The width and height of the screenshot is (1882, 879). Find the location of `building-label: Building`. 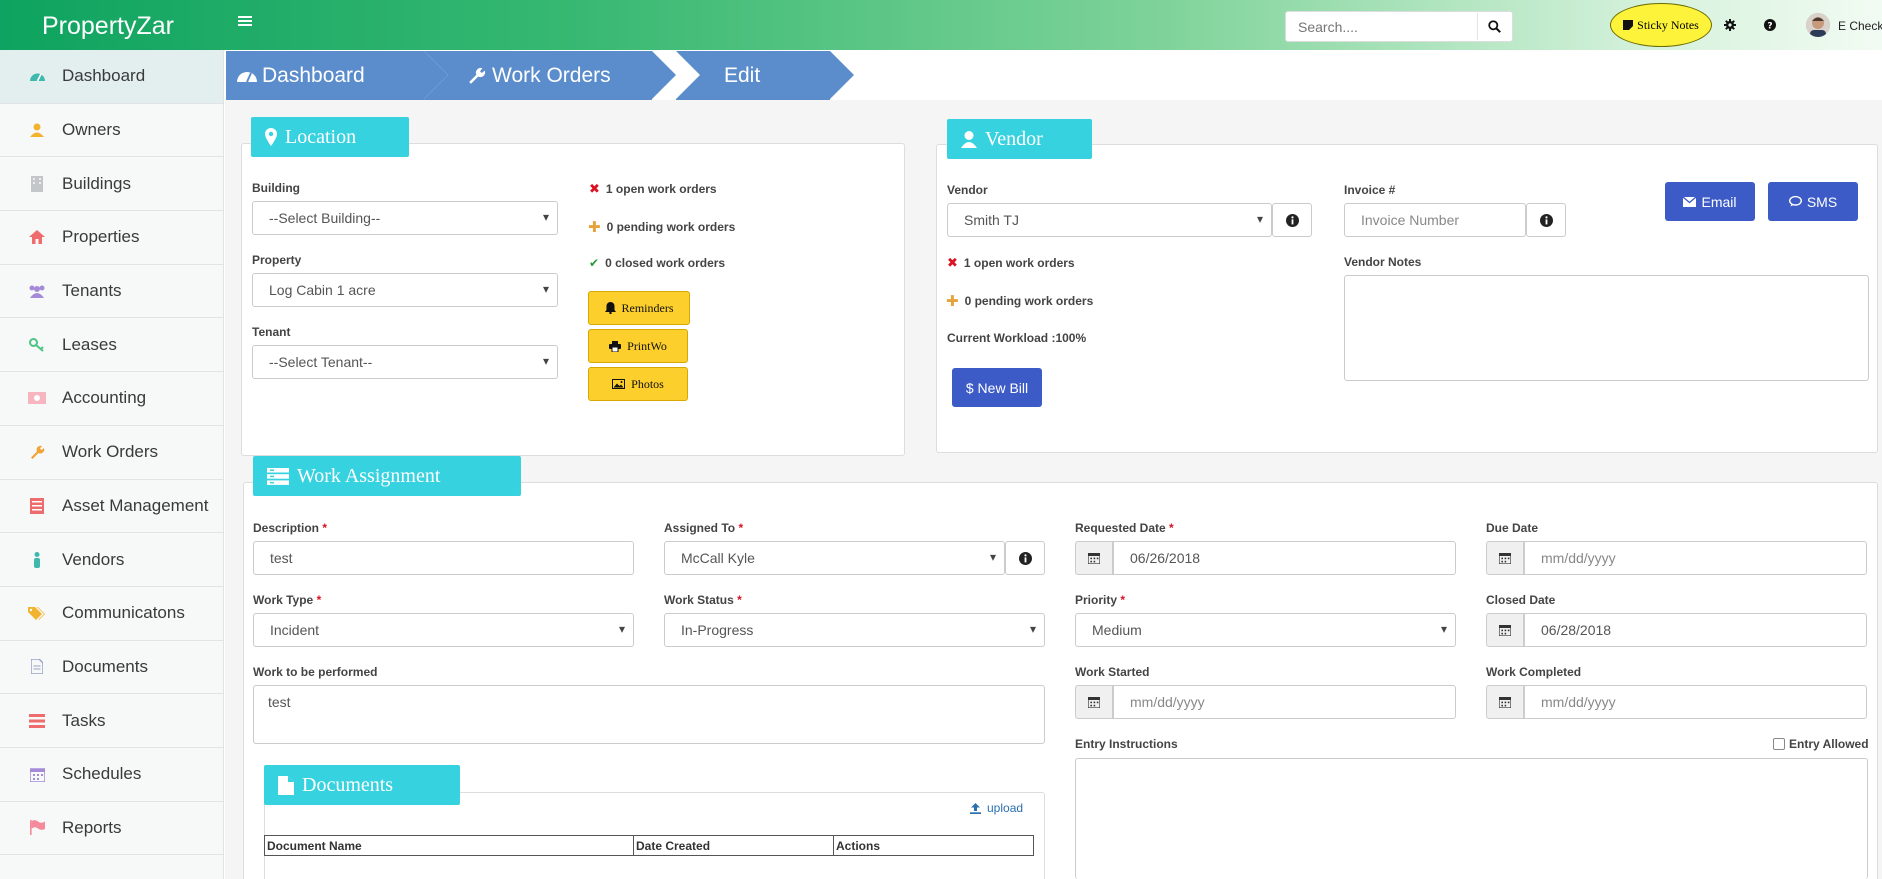

building-label: Building is located at coordinates (276, 188).